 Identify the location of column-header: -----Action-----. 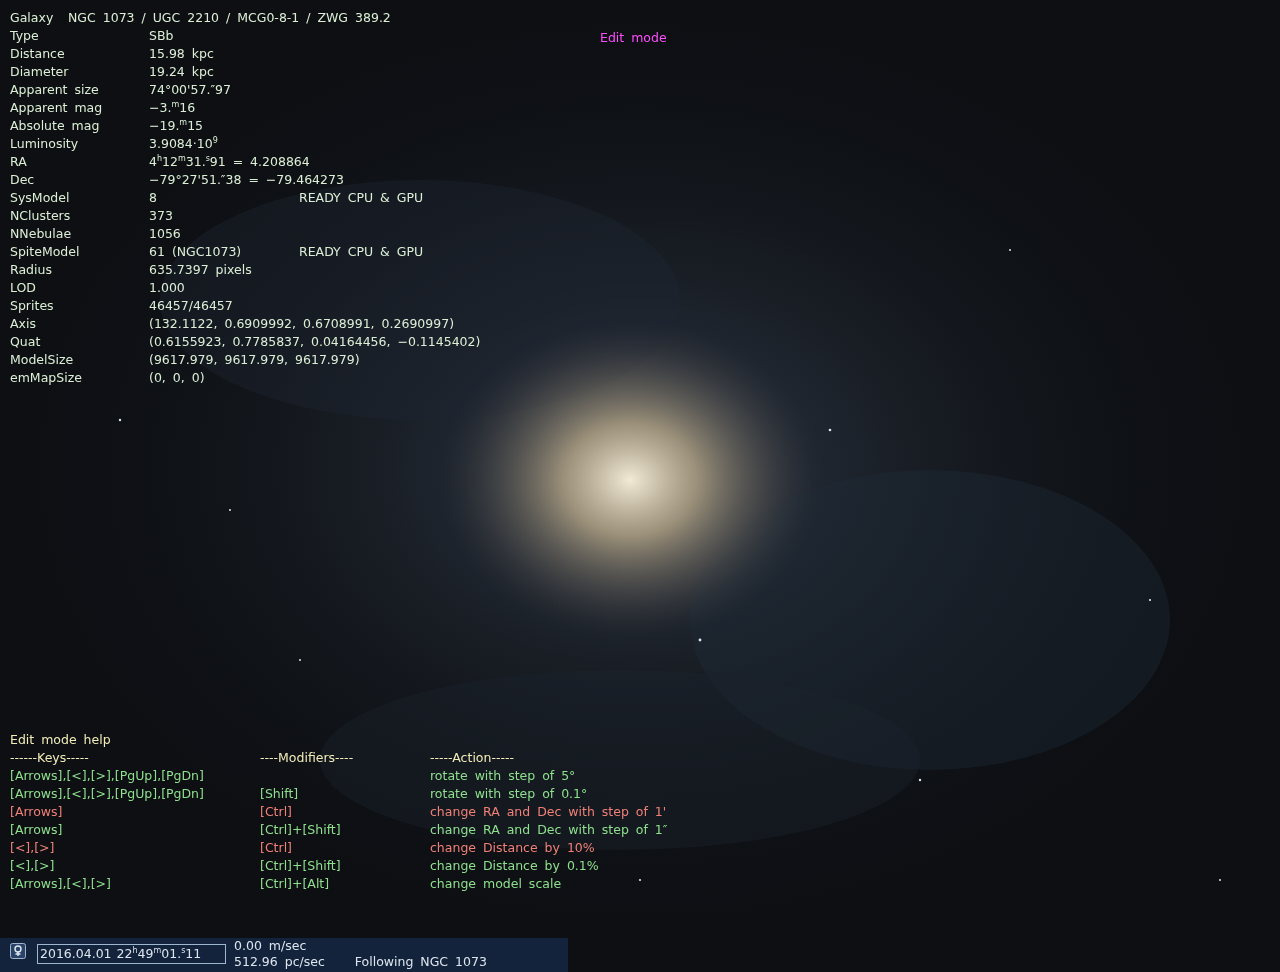
(472, 758).